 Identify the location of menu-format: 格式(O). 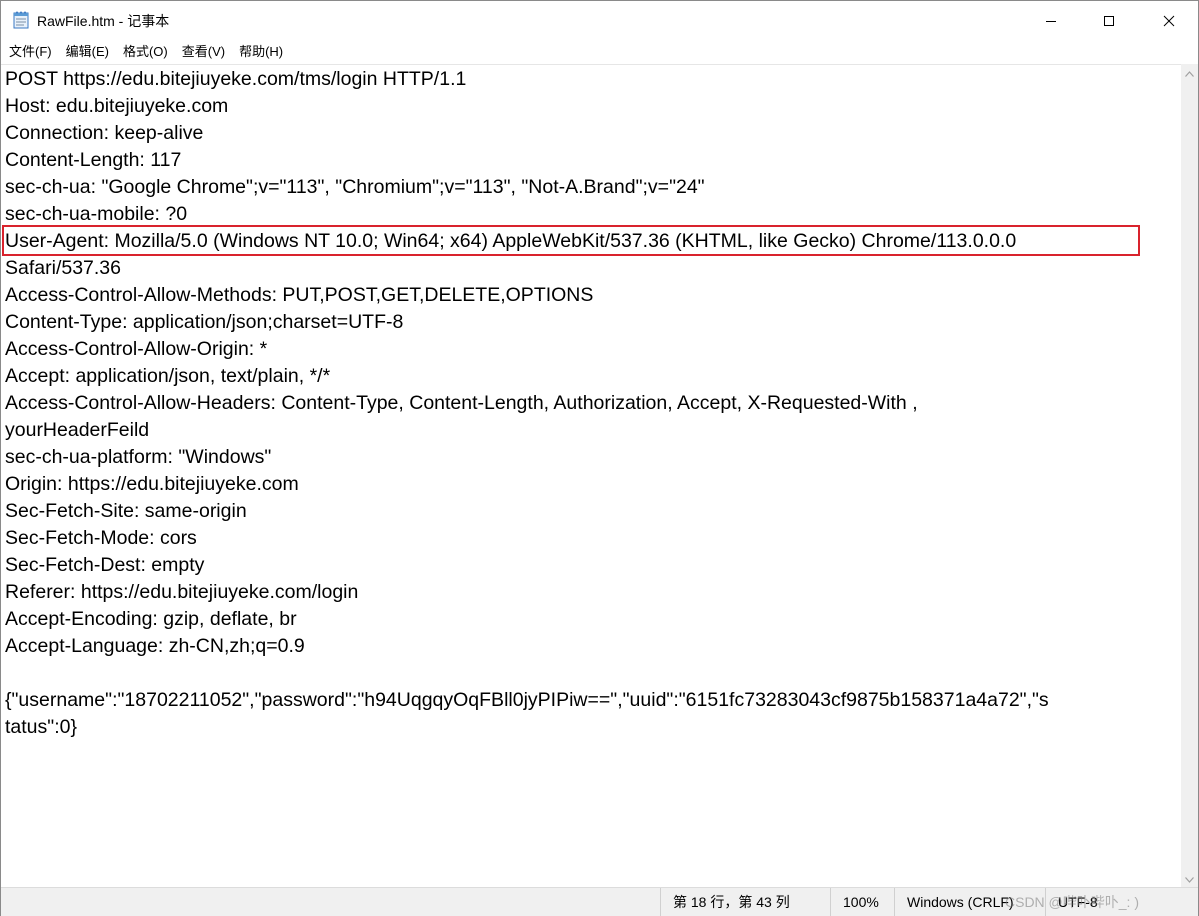
(145, 52).